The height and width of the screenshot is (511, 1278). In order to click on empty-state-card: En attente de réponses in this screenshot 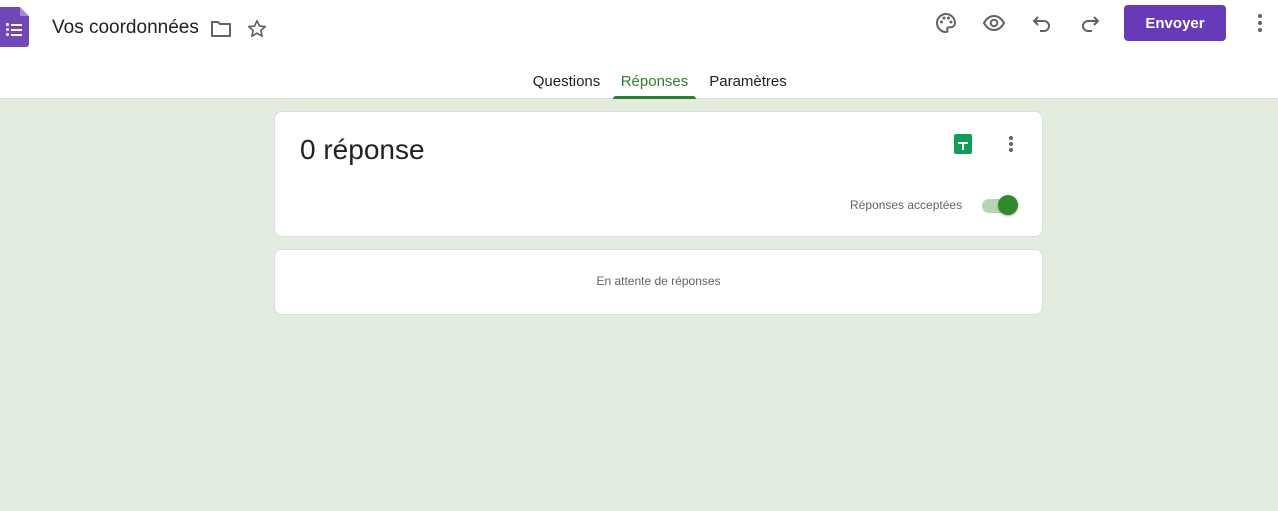, I will do `click(658, 282)`.